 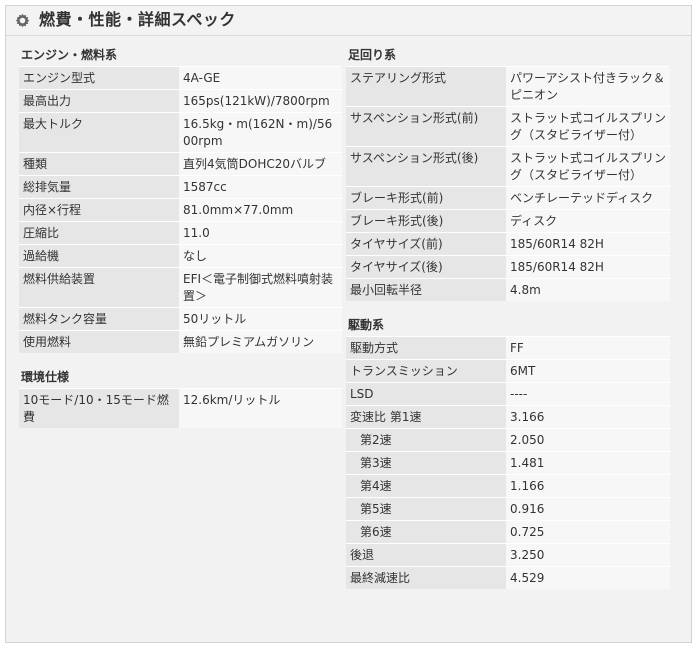 I want to click on spec-value: パワーアシスト付きラック＆ピニオン, so click(x=588, y=86).